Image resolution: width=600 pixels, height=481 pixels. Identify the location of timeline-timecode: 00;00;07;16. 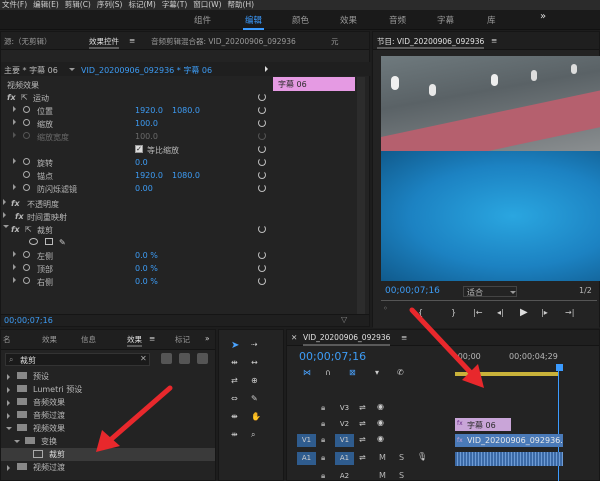
(332, 356).